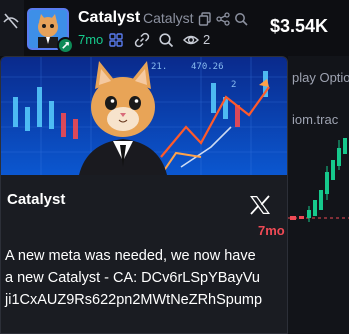  I want to click on token-age: 7mo, so click(91, 39).